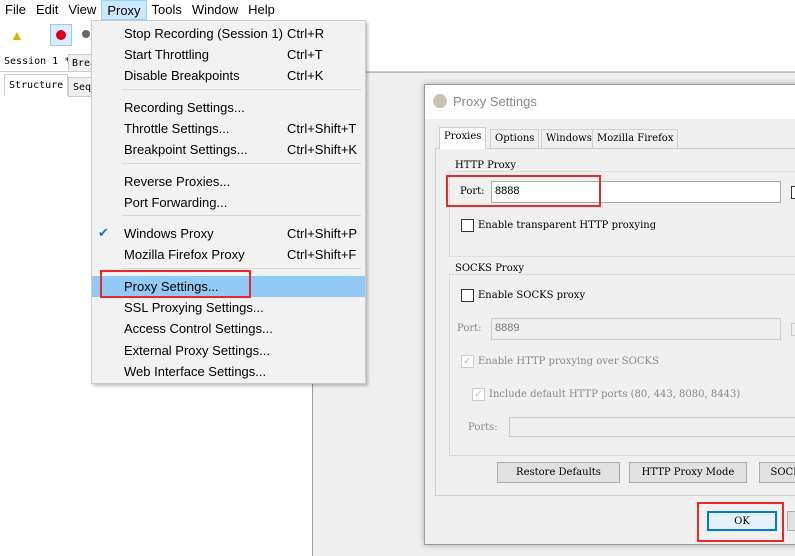  Describe the element at coordinates (103, 232) in the screenshot. I see `check-icon: ✔` at that location.